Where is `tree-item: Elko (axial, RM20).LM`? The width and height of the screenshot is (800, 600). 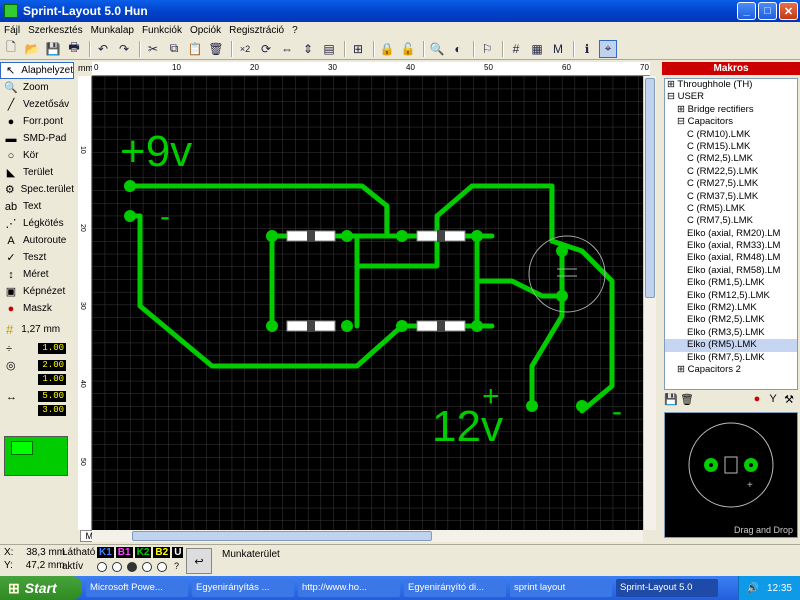 tree-item: Elko (axial, RM20).LM is located at coordinates (731, 234).